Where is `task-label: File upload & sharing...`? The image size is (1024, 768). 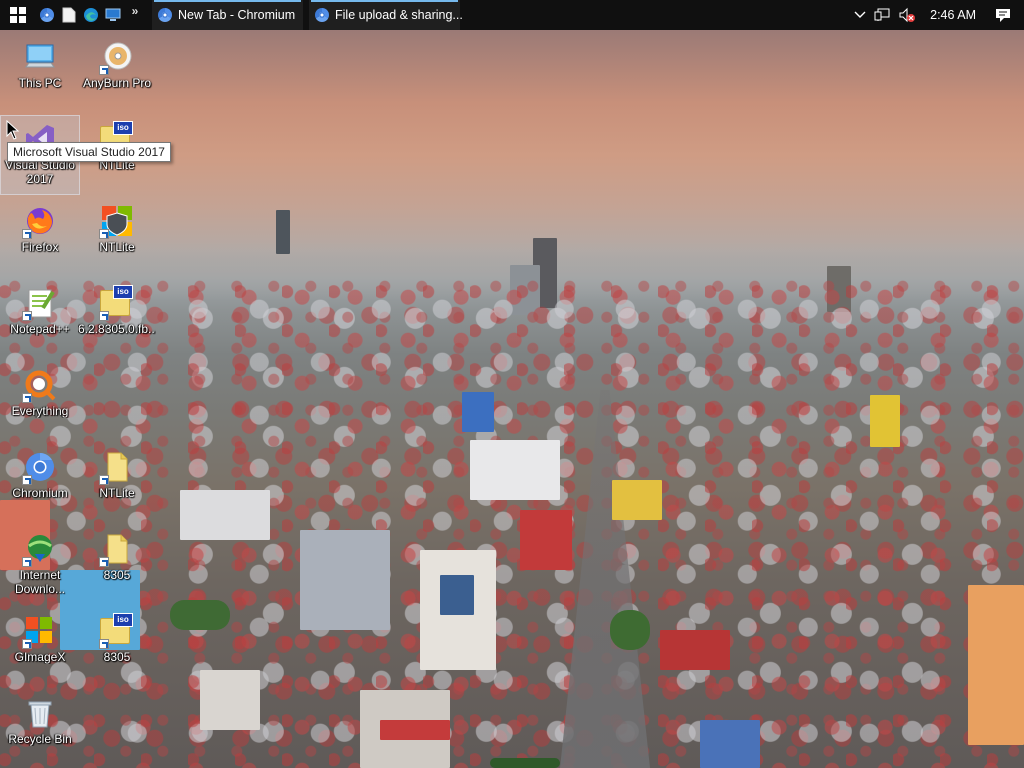
task-label: File upload & sharing... is located at coordinates (399, 15).